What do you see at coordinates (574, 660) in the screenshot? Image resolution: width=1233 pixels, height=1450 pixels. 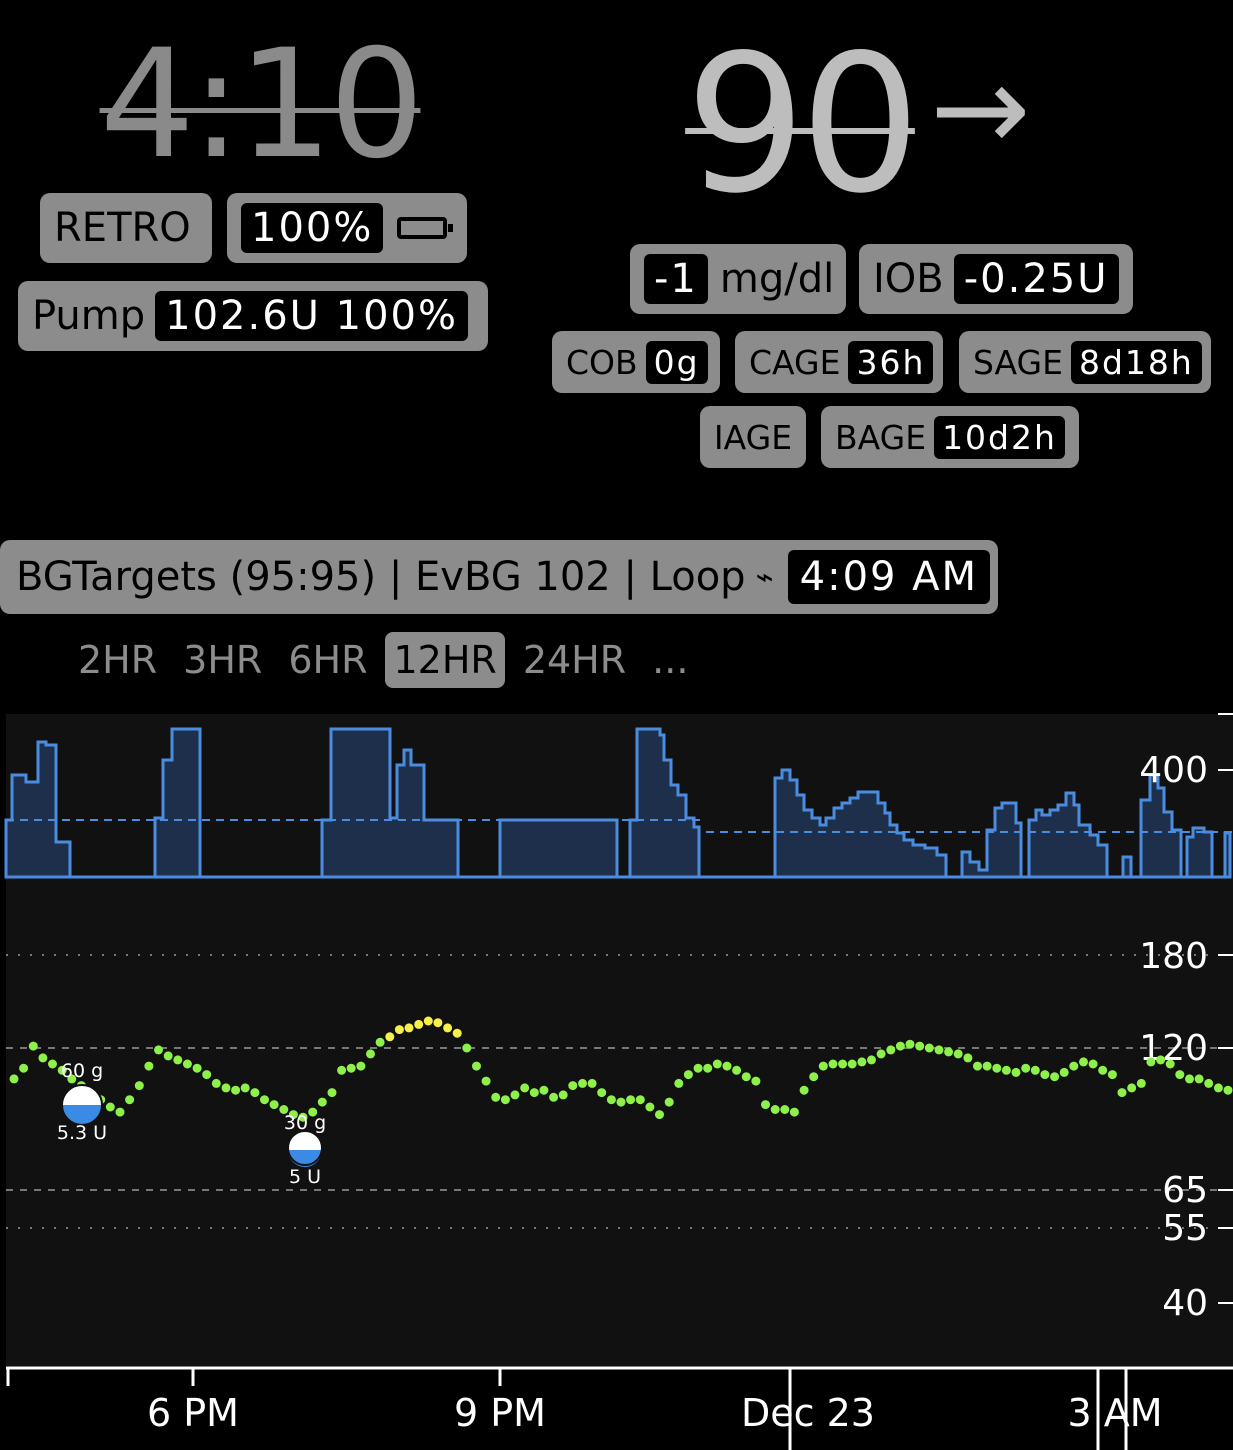 I see `range-24hr: 24HR` at bounding box center [574, 660].